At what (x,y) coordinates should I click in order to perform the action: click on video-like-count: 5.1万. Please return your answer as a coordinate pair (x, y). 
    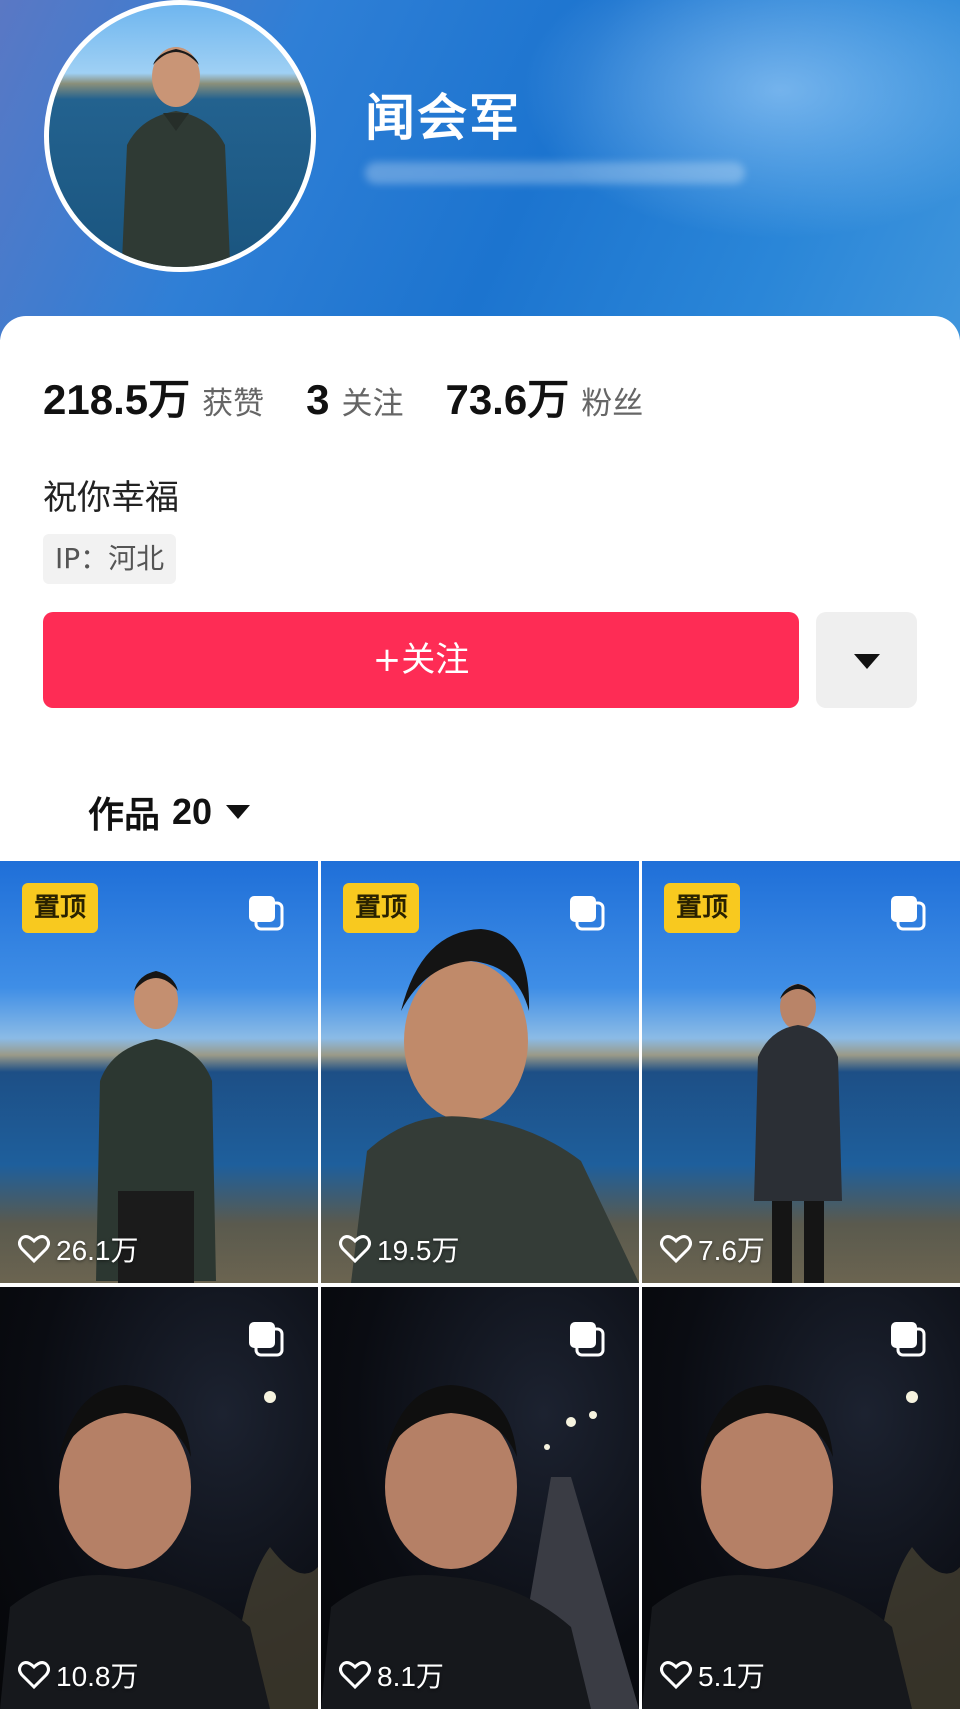
    Looking at the image, I should click on (712, 1675).